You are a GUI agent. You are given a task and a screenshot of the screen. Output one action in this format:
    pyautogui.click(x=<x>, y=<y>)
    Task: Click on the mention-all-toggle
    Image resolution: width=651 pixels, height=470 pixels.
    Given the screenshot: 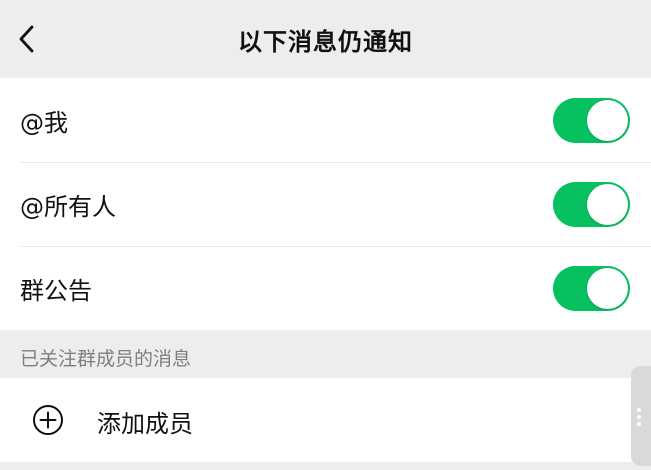 What is the action you would take?
    pyautogui.click(x=591, y=204)
    